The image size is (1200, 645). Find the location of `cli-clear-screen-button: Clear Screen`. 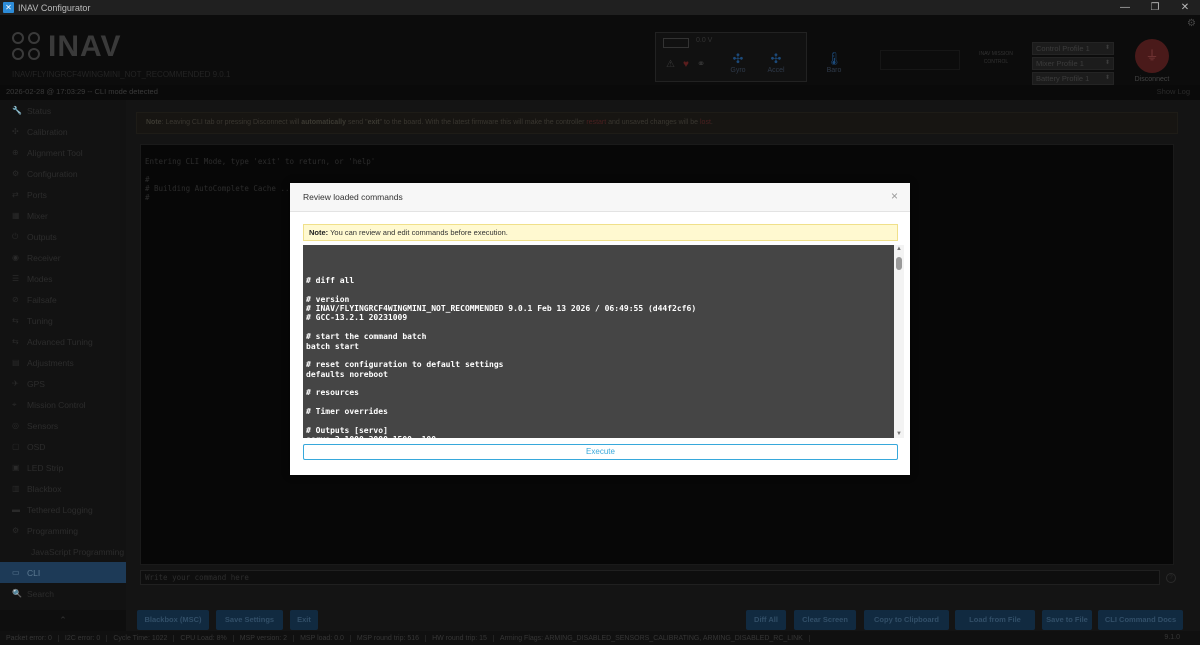

cli-clear-screen-button: Clear Screen is located at coordinates (825, 620).